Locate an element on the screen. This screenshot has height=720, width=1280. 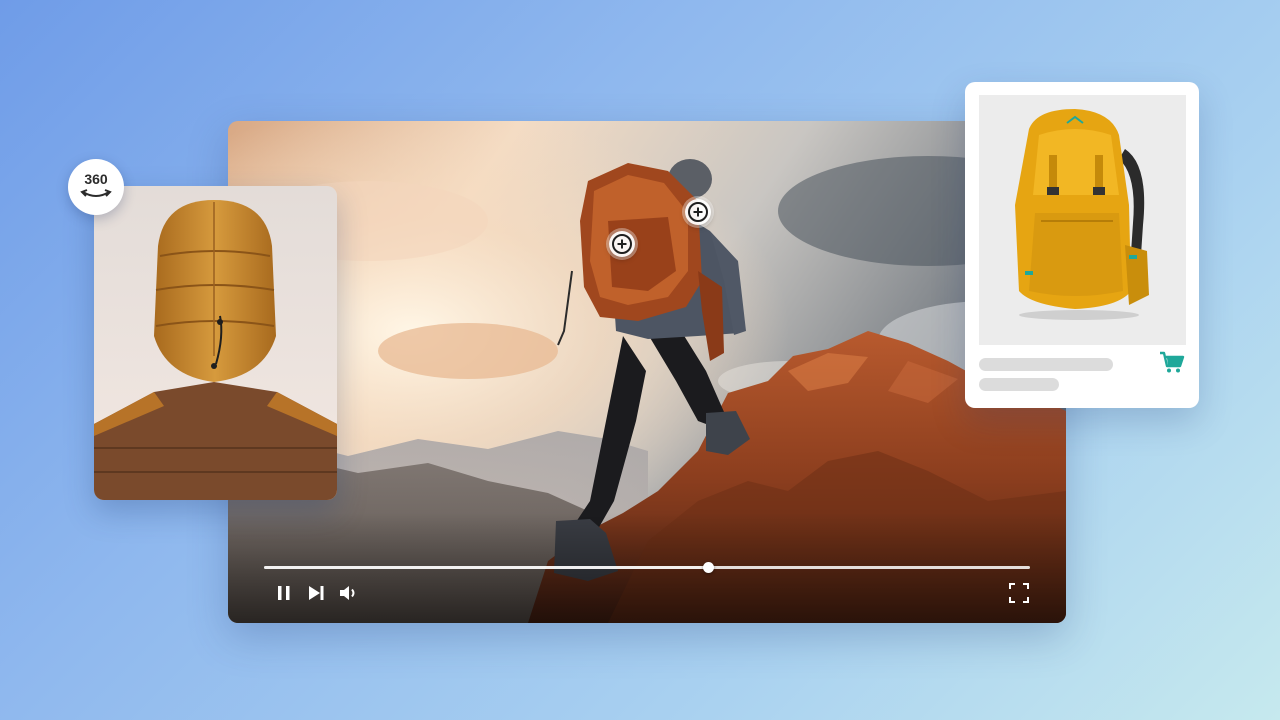
progress-fill is located at coordinates (486, 567).